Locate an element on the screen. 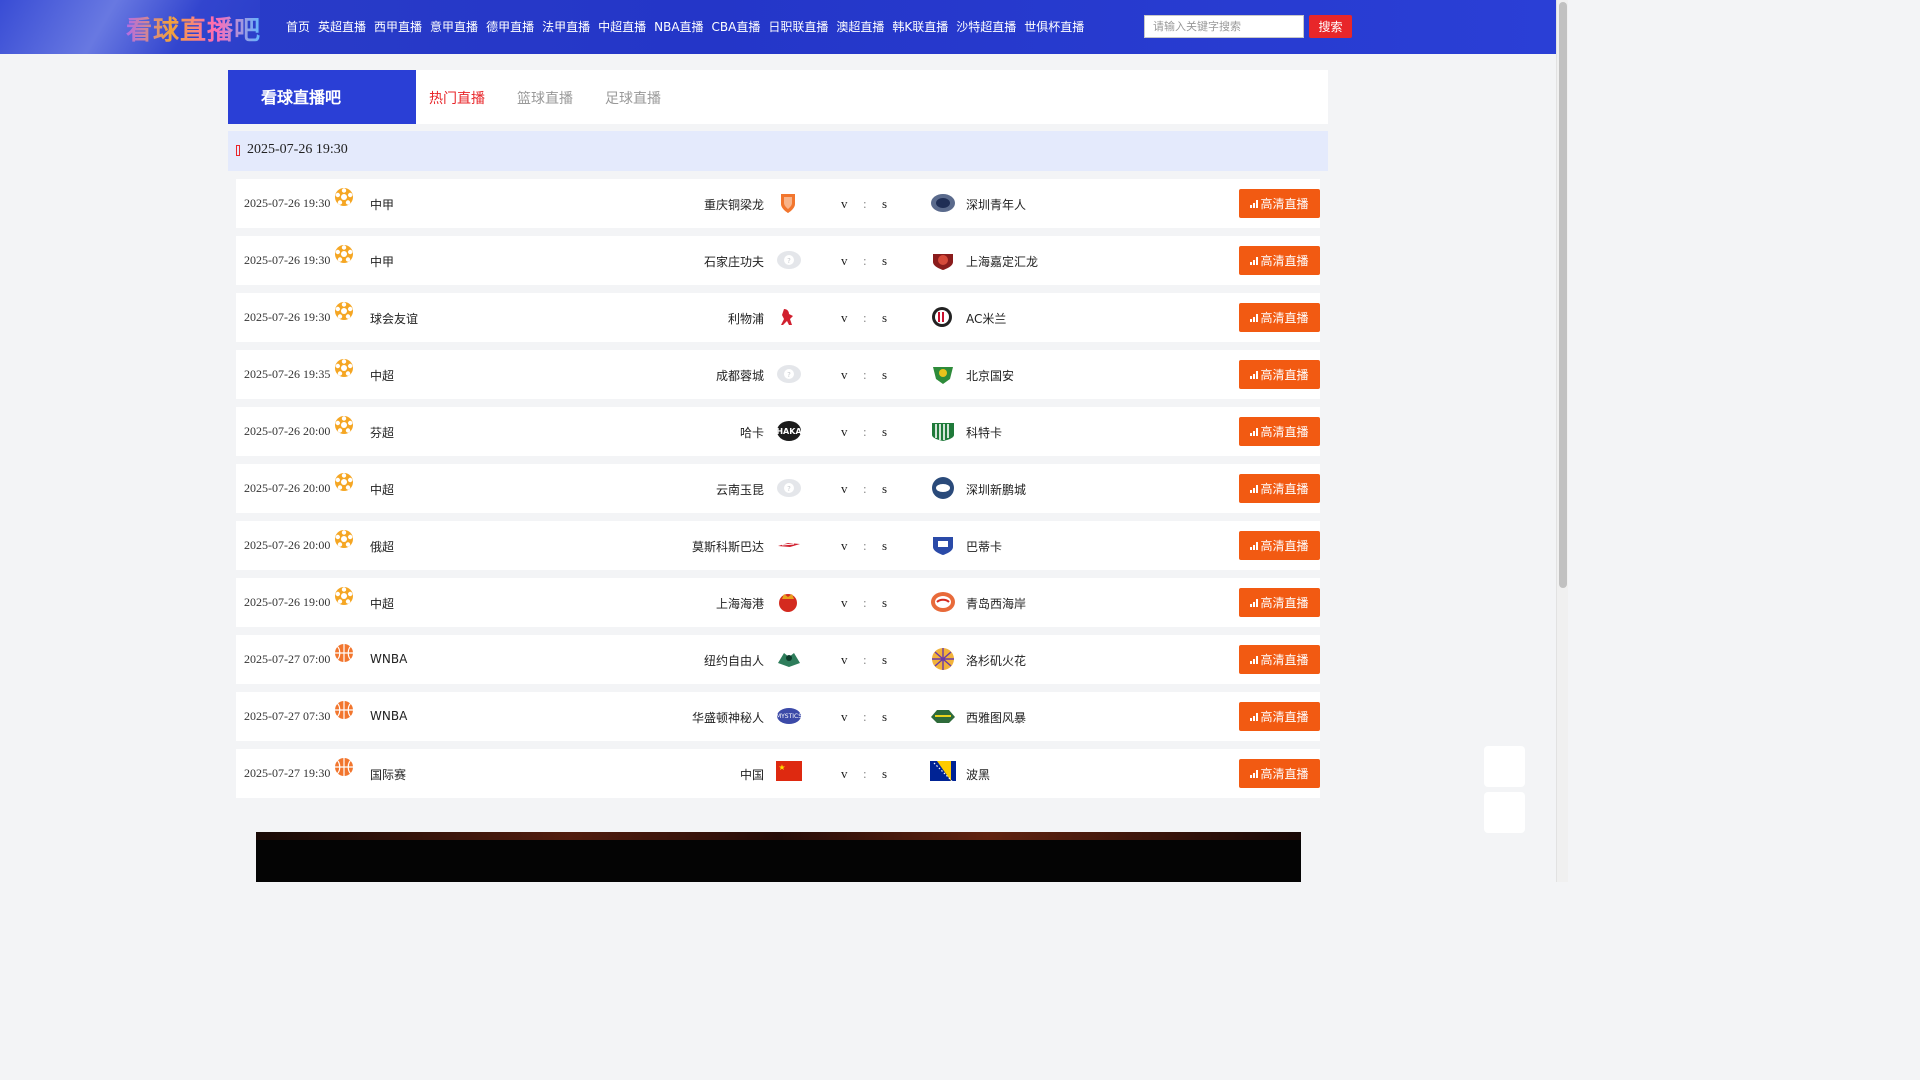 The height and width of the screenshot is (1080, 1920). away-team-name: 西雅图风暴 is located at coordinates (996, 717).